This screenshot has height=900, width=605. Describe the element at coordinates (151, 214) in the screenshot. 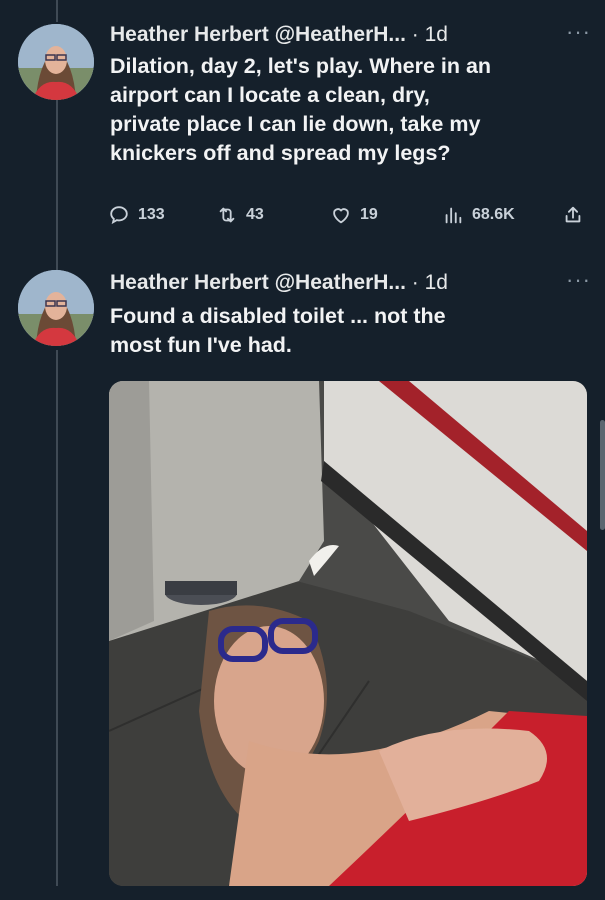

I see `reply-count: 133` at that location.